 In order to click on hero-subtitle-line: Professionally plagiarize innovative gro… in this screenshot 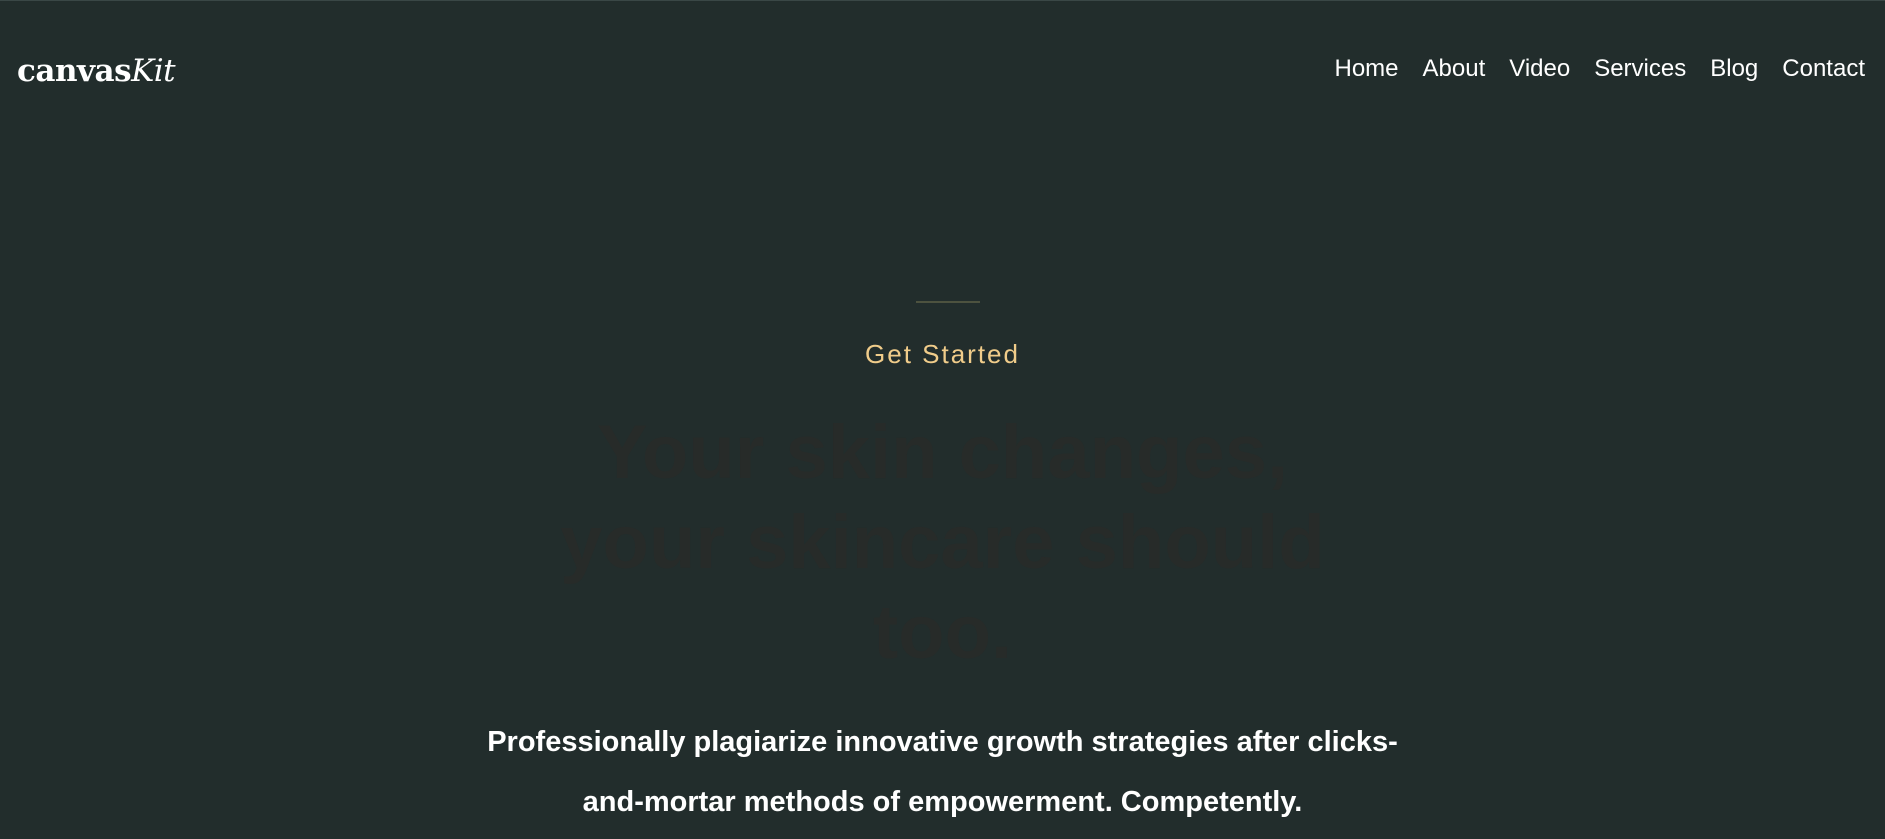, I will do `click(942, 742)`.